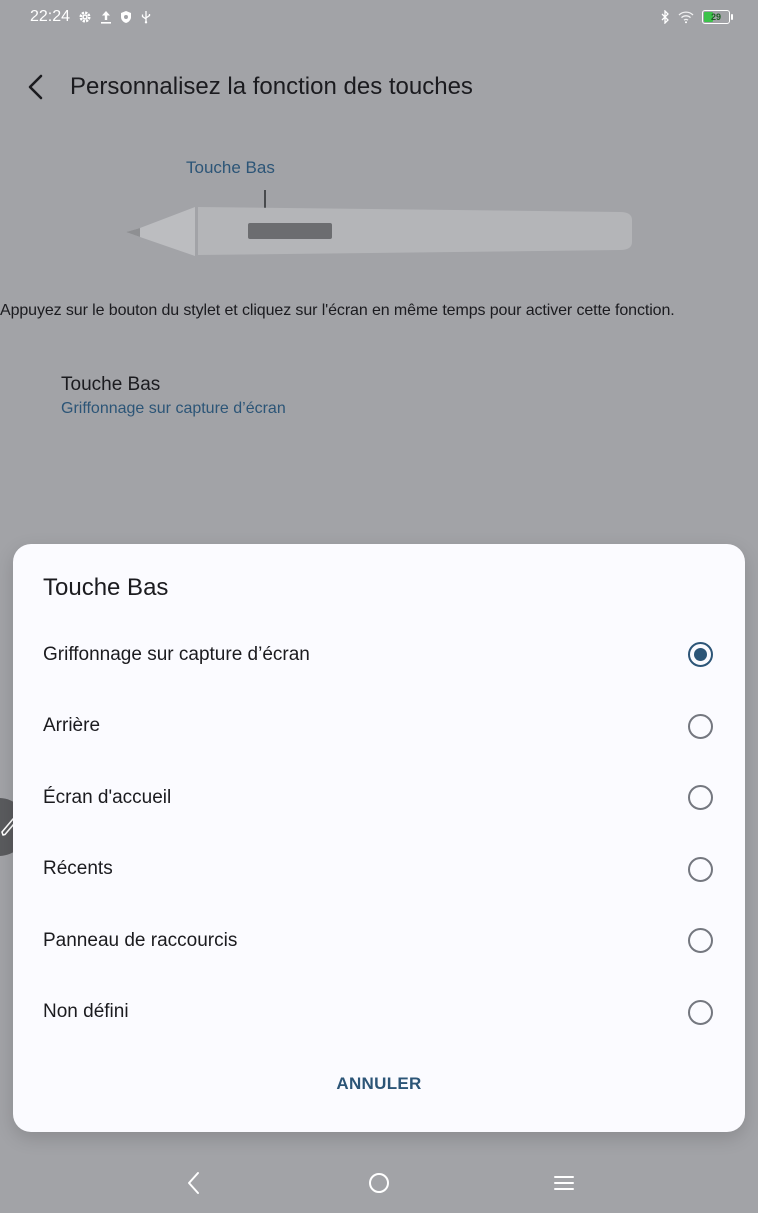 This screenshot has height=1213, width=758. I want to click on app-bar: Personnalisez la fonction des touches, so click(379, 87).